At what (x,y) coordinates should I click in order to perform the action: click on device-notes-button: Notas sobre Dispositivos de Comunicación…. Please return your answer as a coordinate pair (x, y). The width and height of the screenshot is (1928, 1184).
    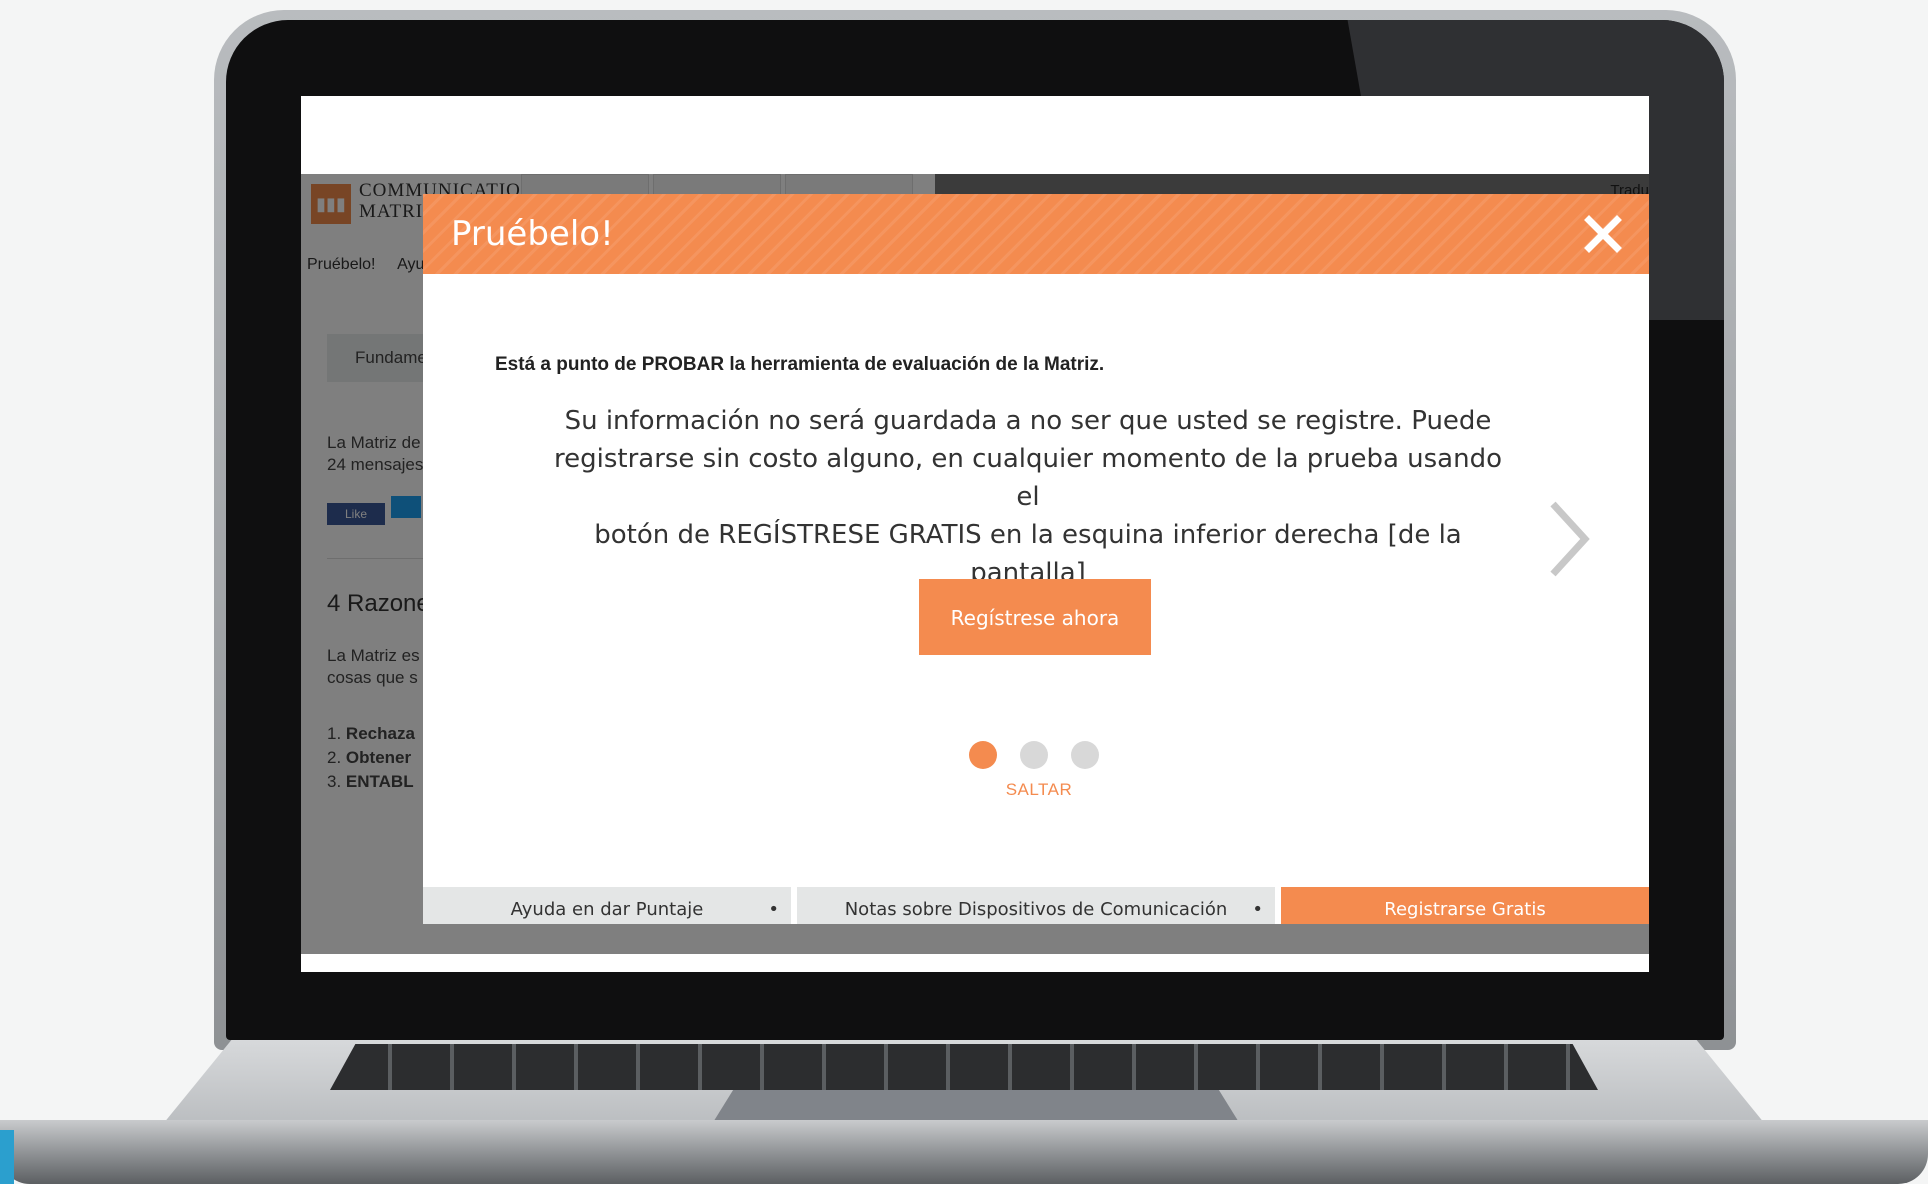
    Looking at the image, I should click on (1036, 905).